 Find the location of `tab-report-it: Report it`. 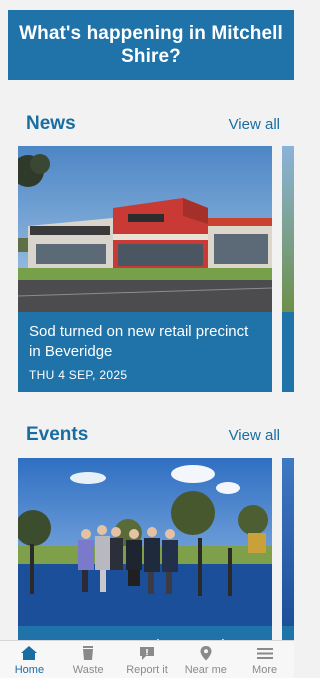

tab-report-it: Report it is located at coordinates (147, 660).